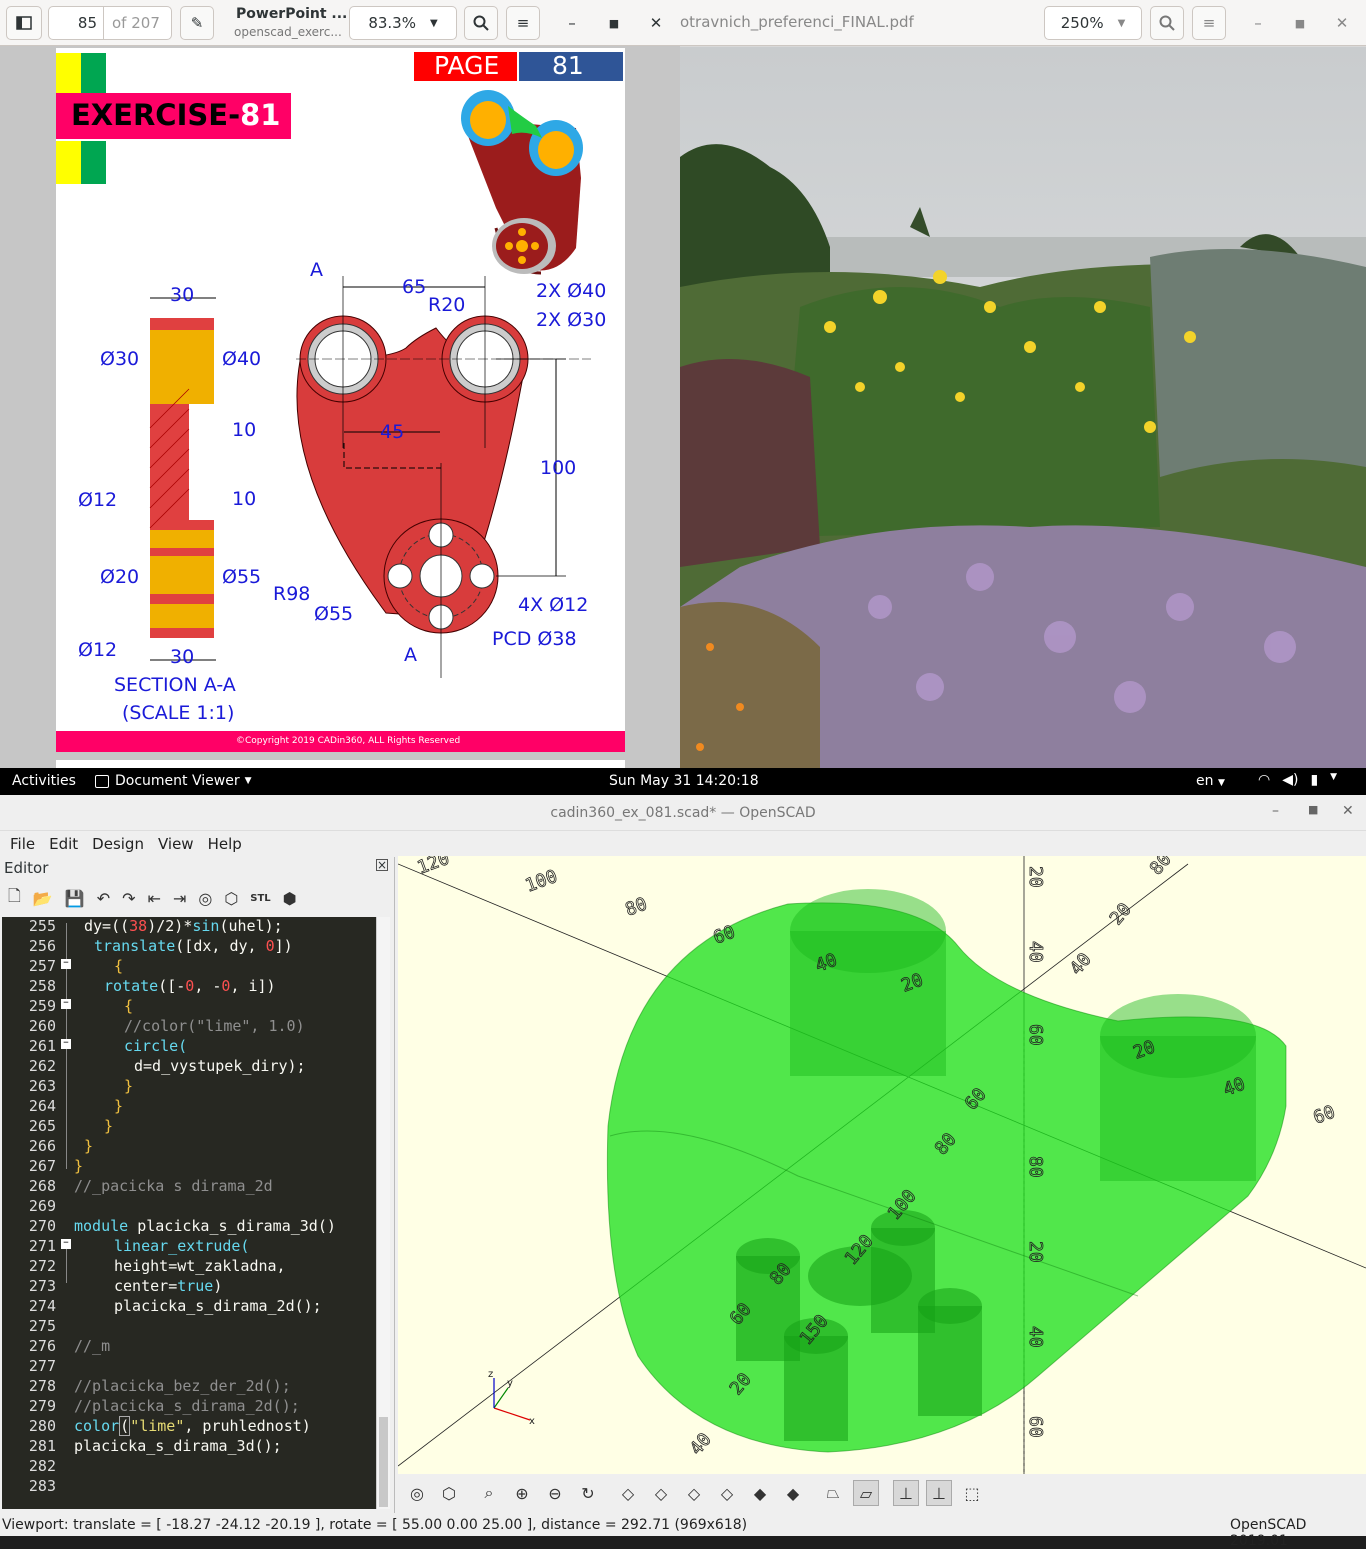 The height and width of the screenshot is (1549, 1366). I want to click on show-scale-button: ⊥, so click(939, 1493).